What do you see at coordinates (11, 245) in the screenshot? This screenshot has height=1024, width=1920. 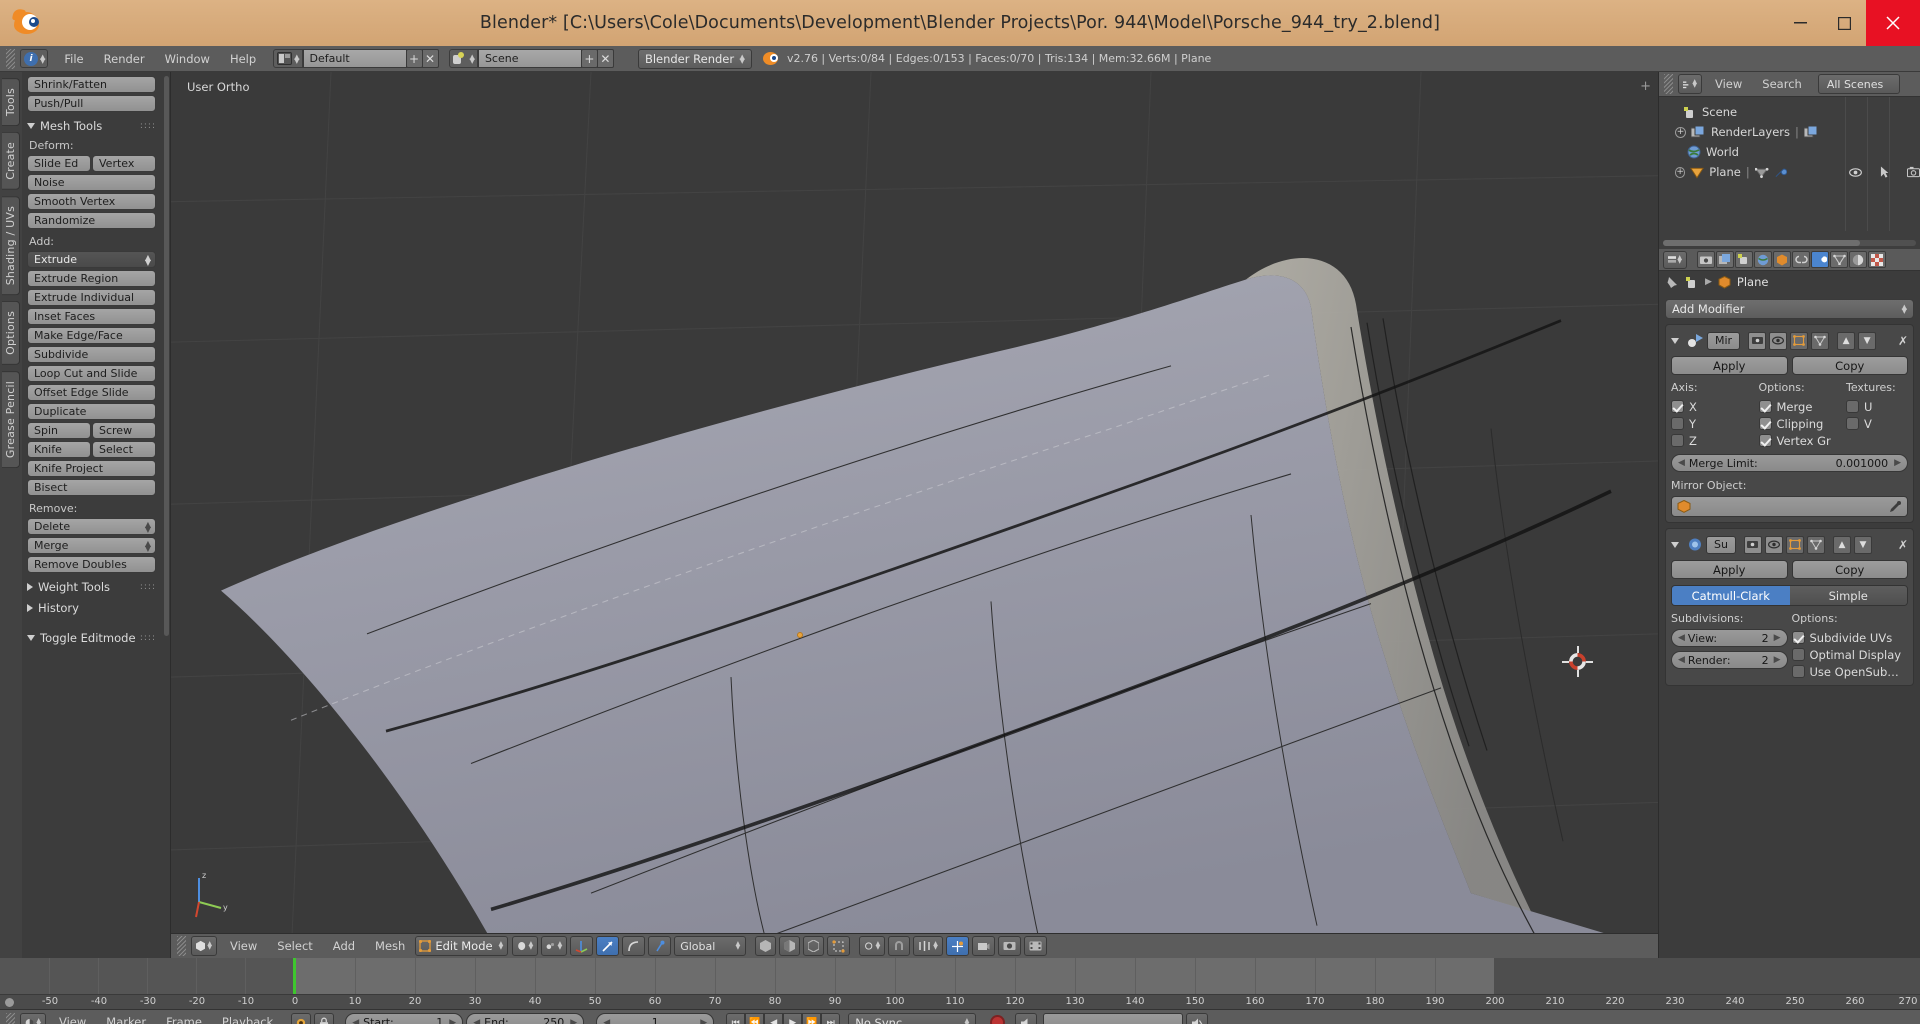 I see `tab-shading-uvs: Shading / UVs` at bounding box center [11, 245].